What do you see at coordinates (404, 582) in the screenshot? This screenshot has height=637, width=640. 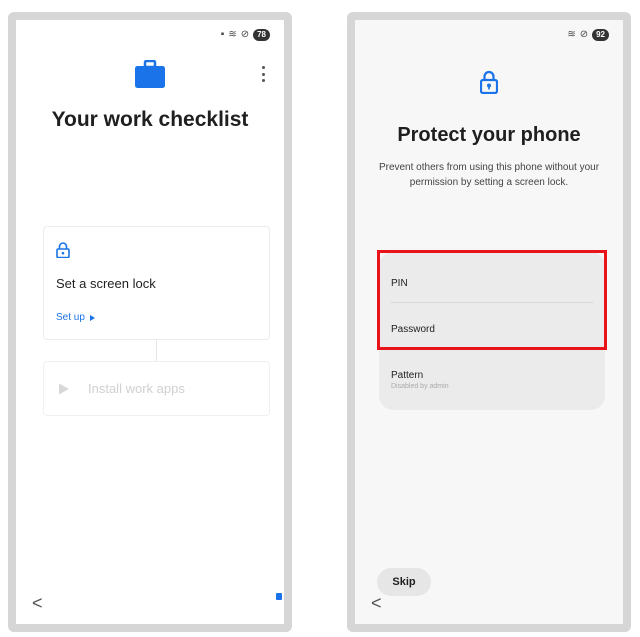 I see `skip-button: Skip` at bounding box center [404, 582].